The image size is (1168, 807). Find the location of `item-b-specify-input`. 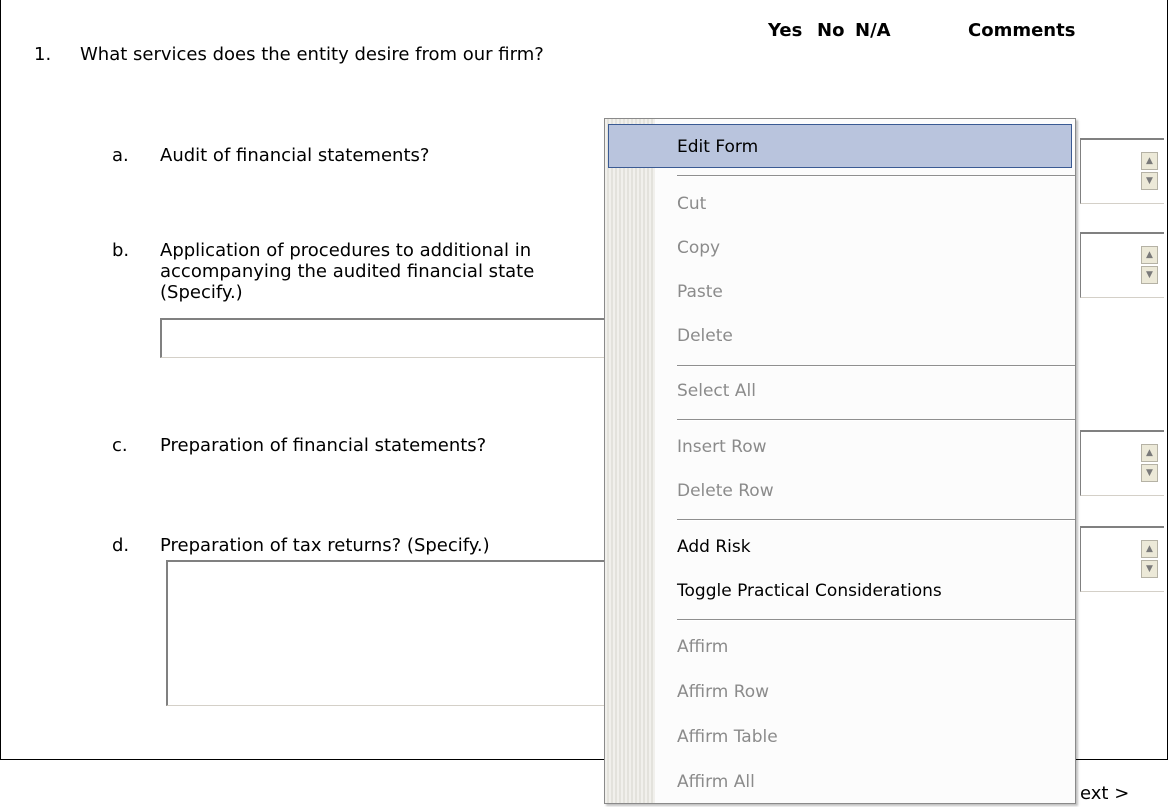

item-b-specify-input is located at coordinates (385, 338).